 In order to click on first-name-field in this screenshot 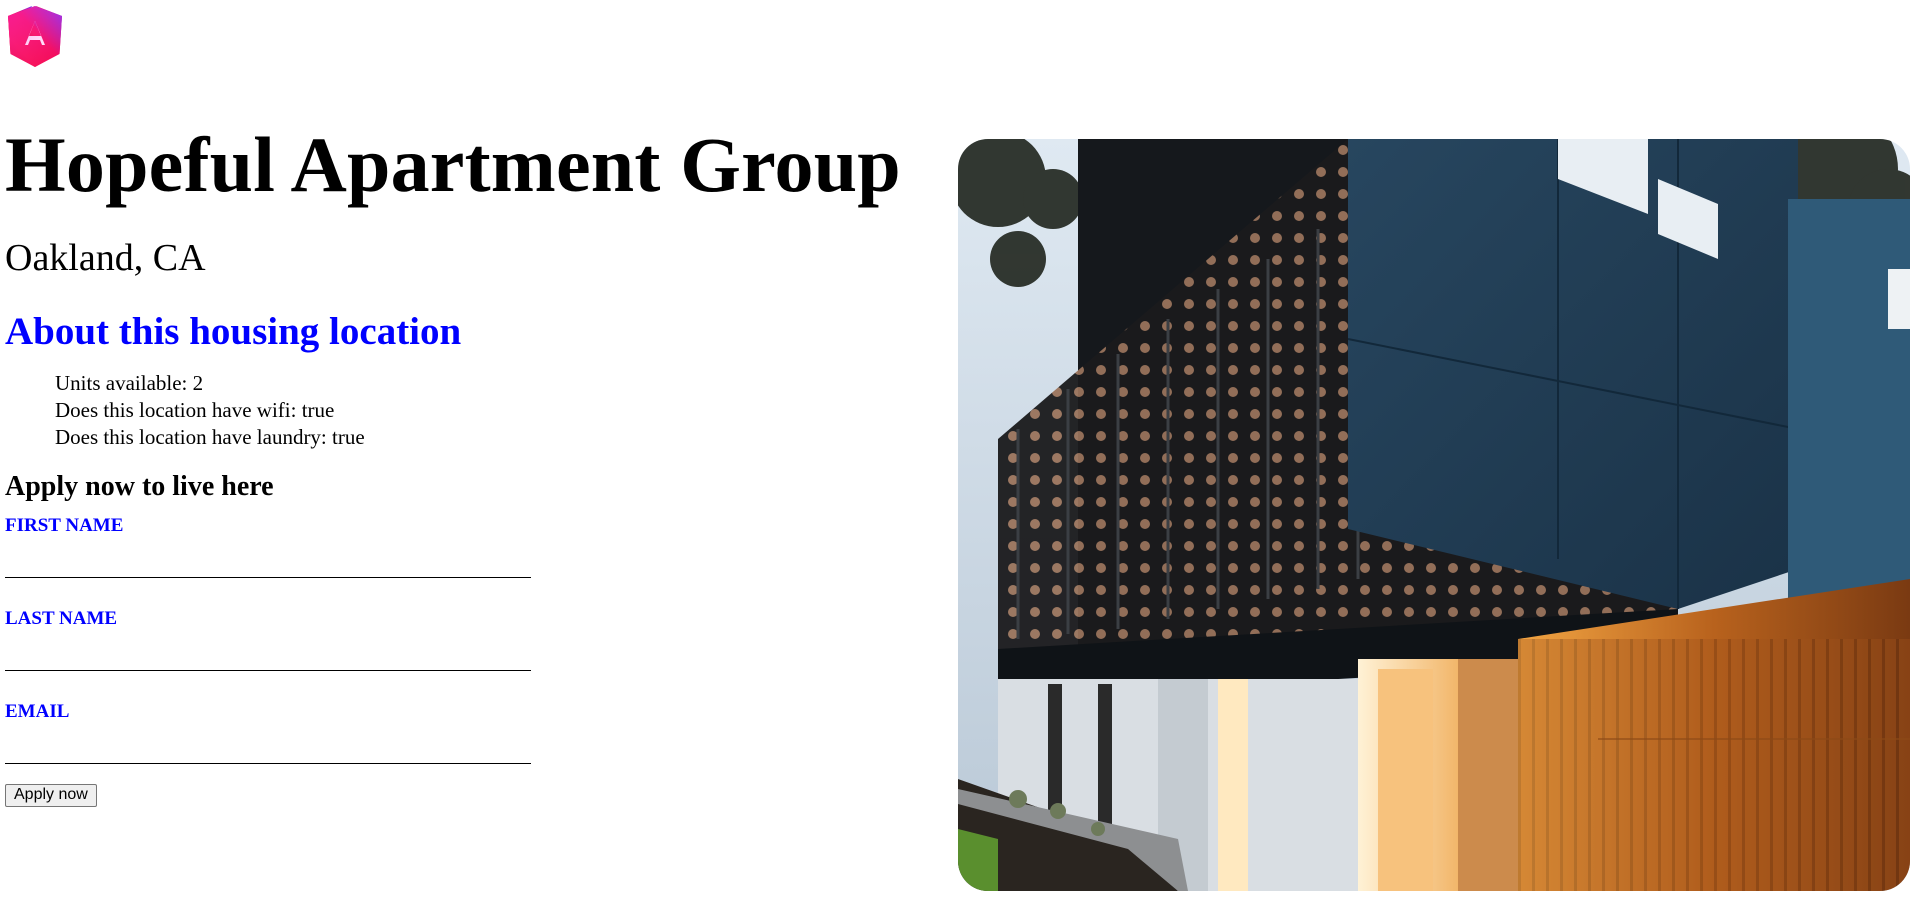, I will do `click(268, 565)`.